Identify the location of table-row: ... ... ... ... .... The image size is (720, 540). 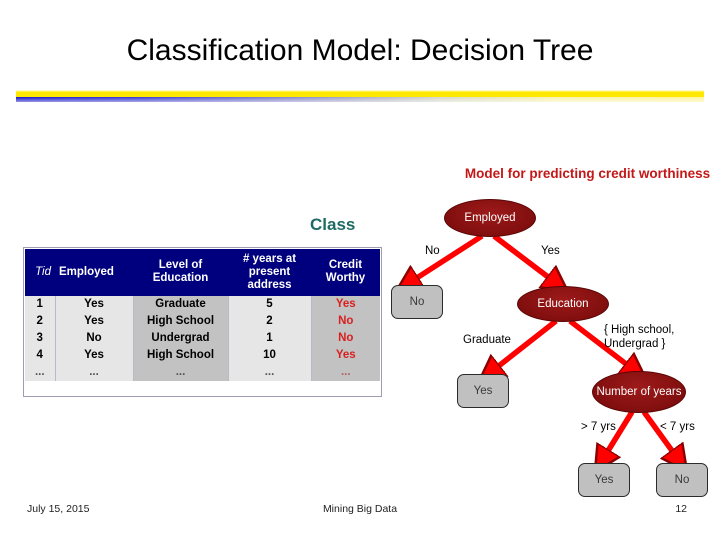
(202, 372).